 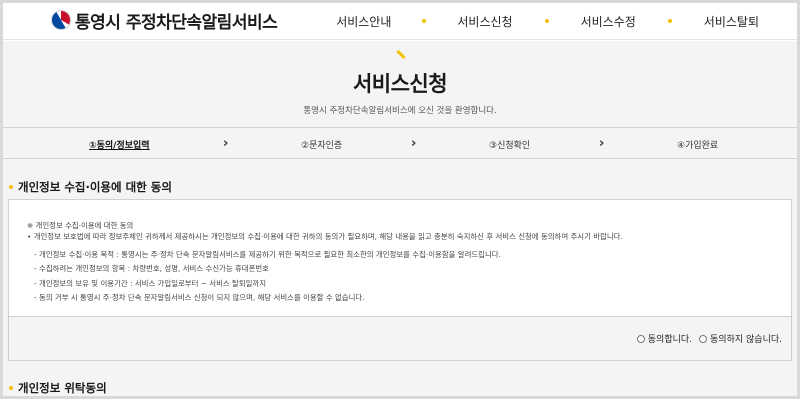 I want to click on agree-radio-label: 동의합니다., so click(x=670, y=338).